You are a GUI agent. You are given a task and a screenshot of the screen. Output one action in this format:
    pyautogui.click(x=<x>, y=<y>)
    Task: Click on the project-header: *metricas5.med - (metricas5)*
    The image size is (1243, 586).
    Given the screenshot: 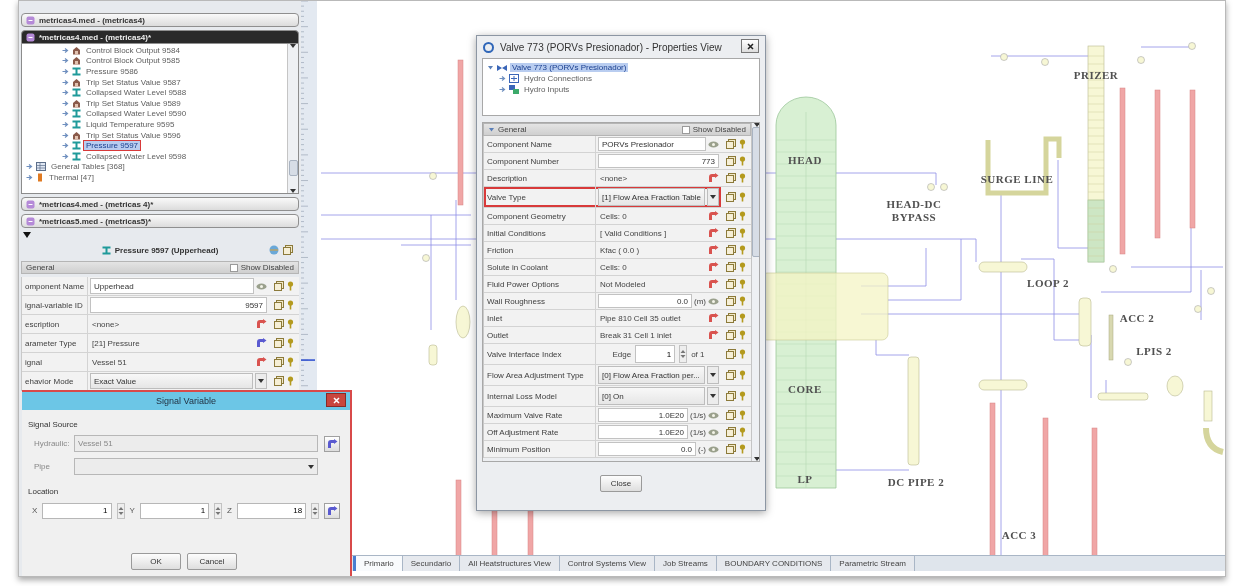 What is the action you would take?
    pyautogui.click(x=160, y=221)
    